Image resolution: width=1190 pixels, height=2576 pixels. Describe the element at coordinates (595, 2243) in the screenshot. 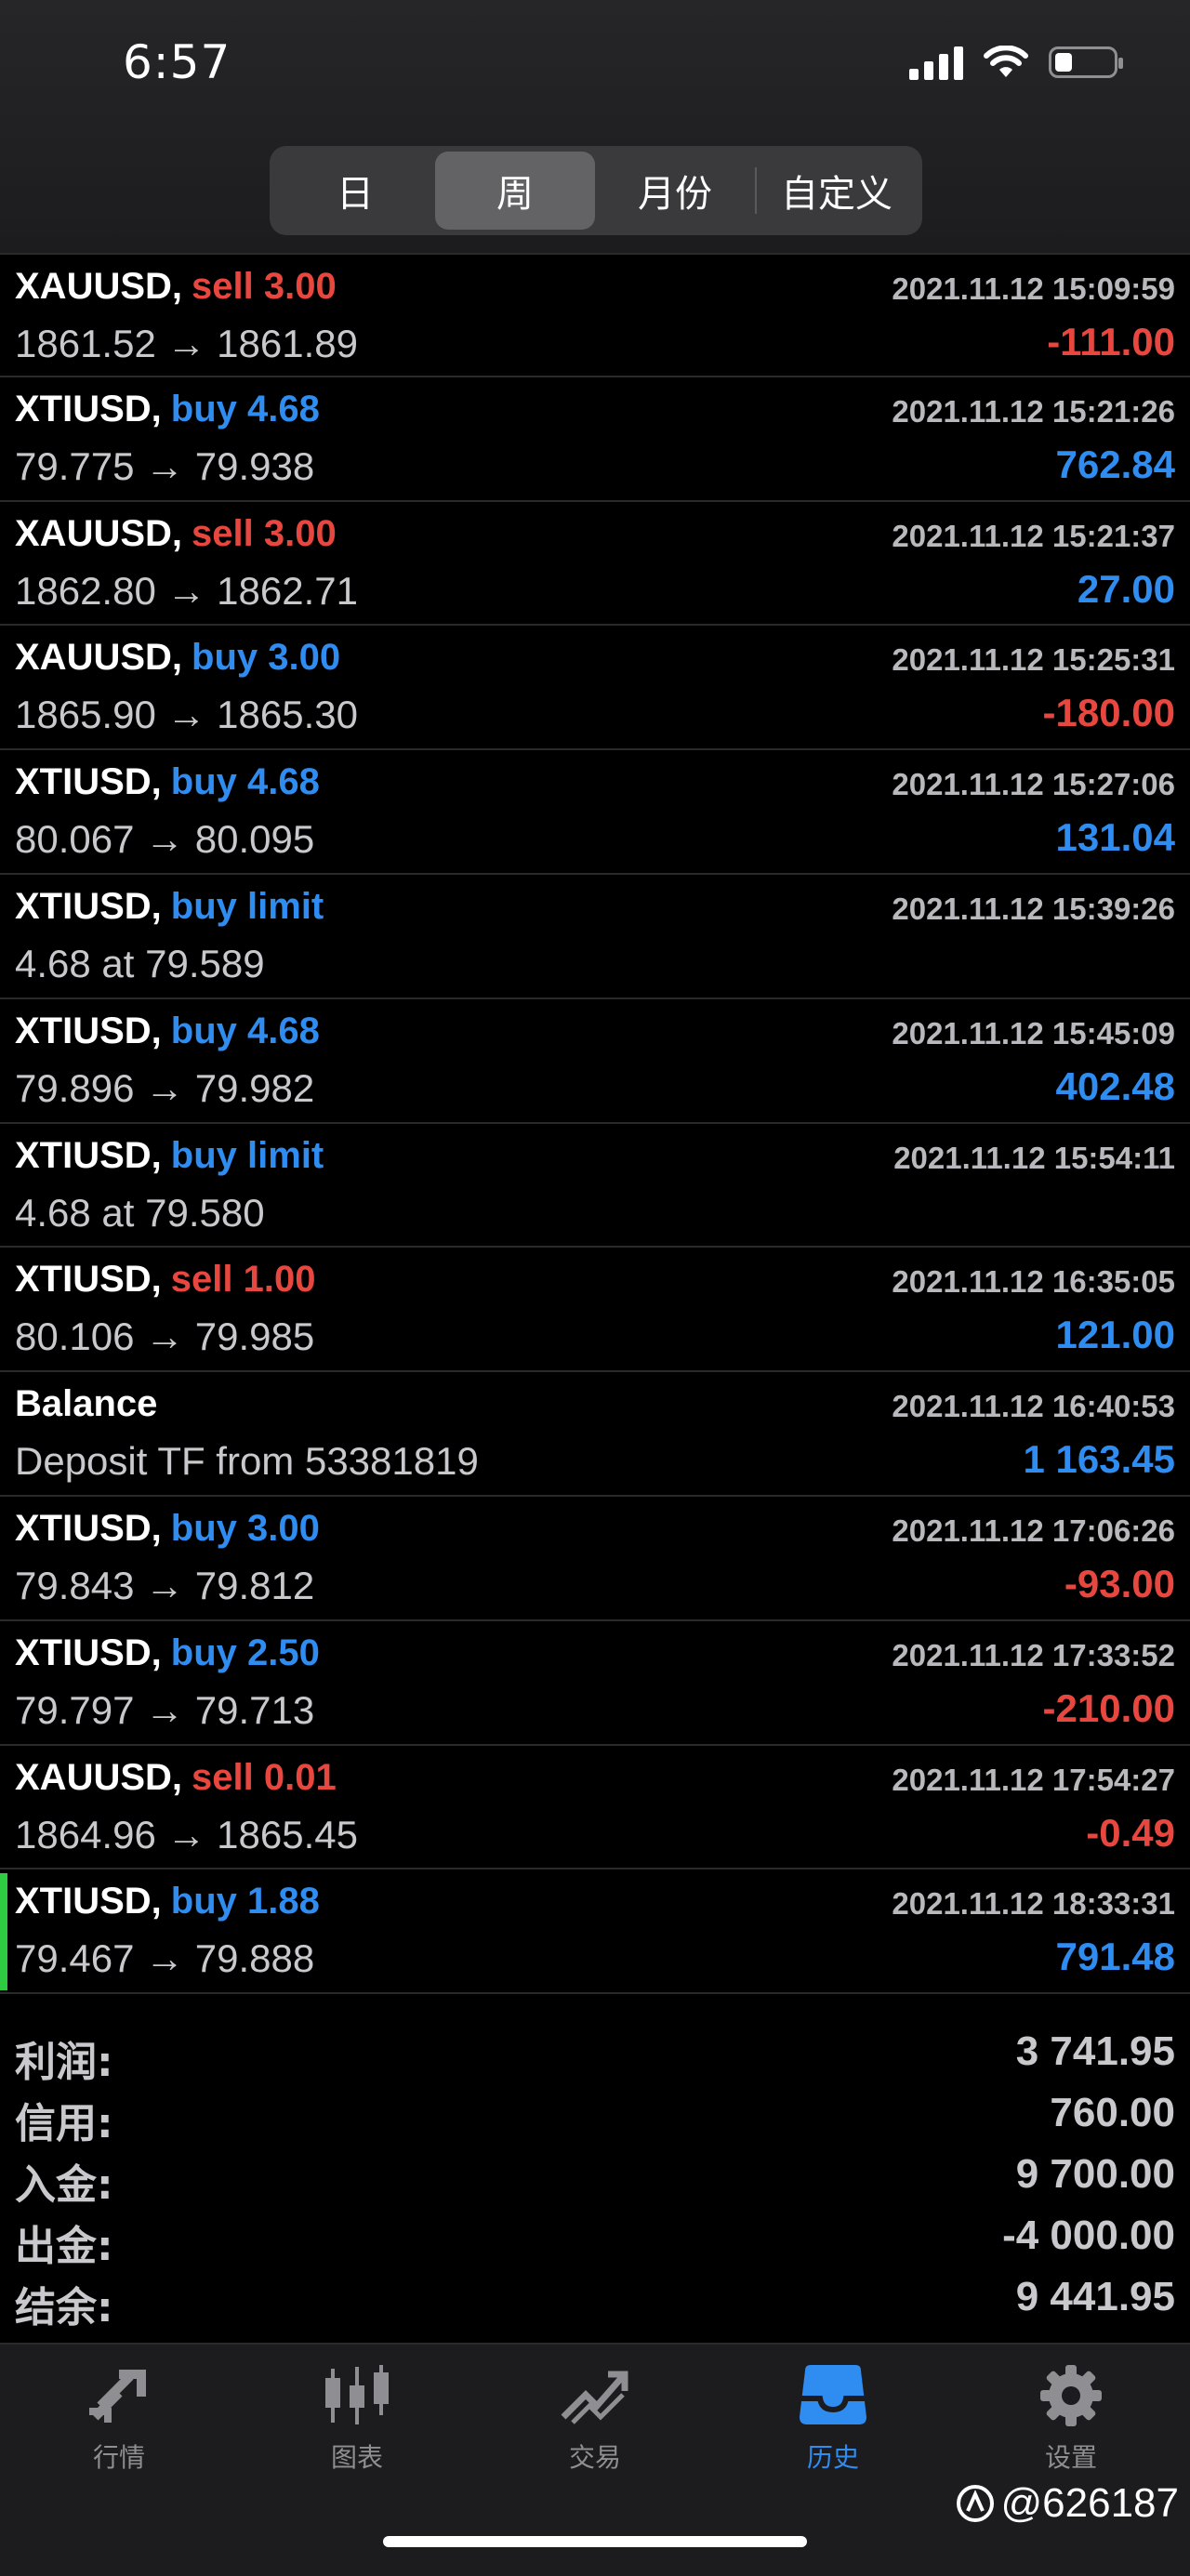

I see `summary-withdrawal: 出金: -4 000.00` at that location.